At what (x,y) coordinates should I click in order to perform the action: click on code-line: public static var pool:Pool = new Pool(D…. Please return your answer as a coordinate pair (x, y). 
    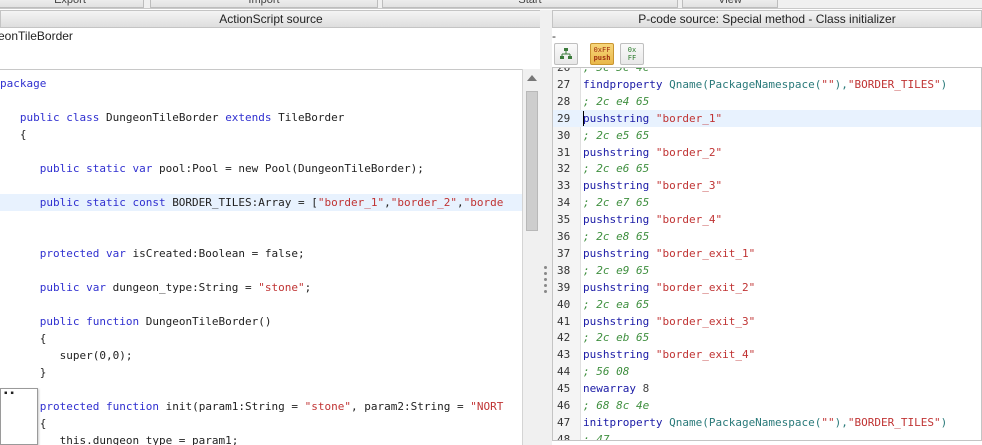
    Looking at the image, I should click on (261, 168).